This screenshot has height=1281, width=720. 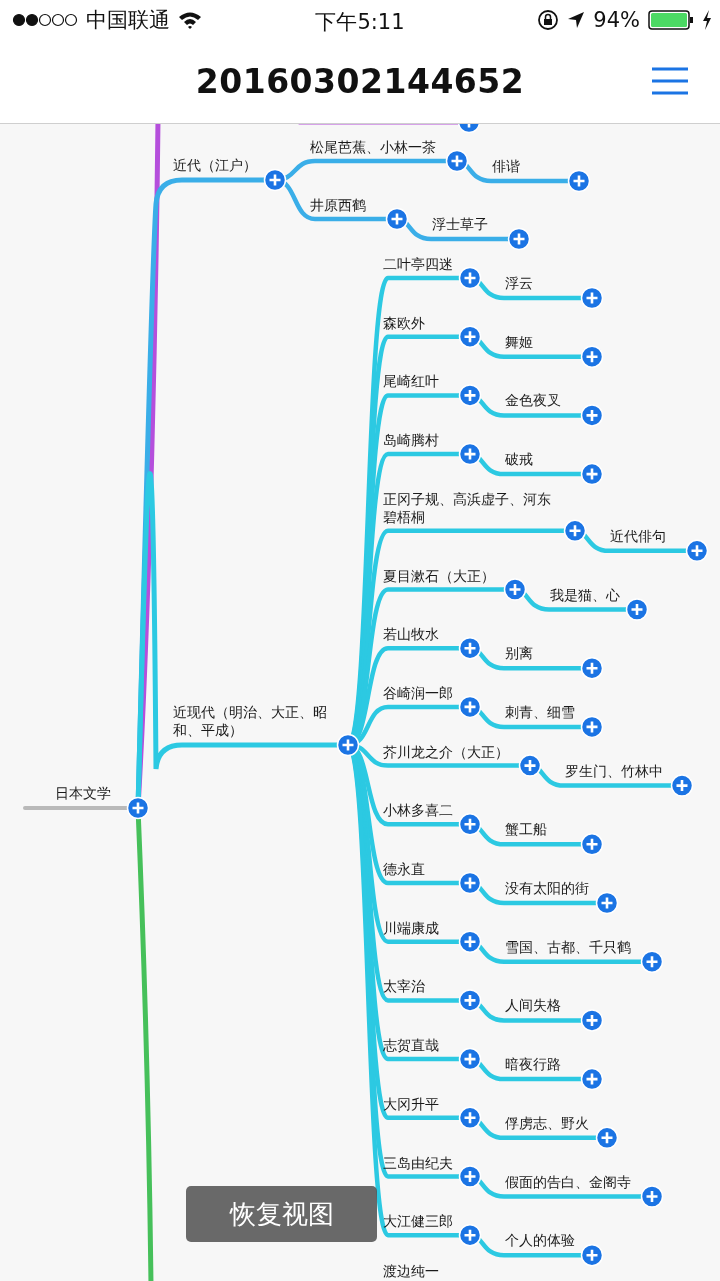 What do you see at coordinates (568, 1181) in the screenshot?
I see `node-label: 假面的告白、金阁寺` at bounding box center [568, 1181].